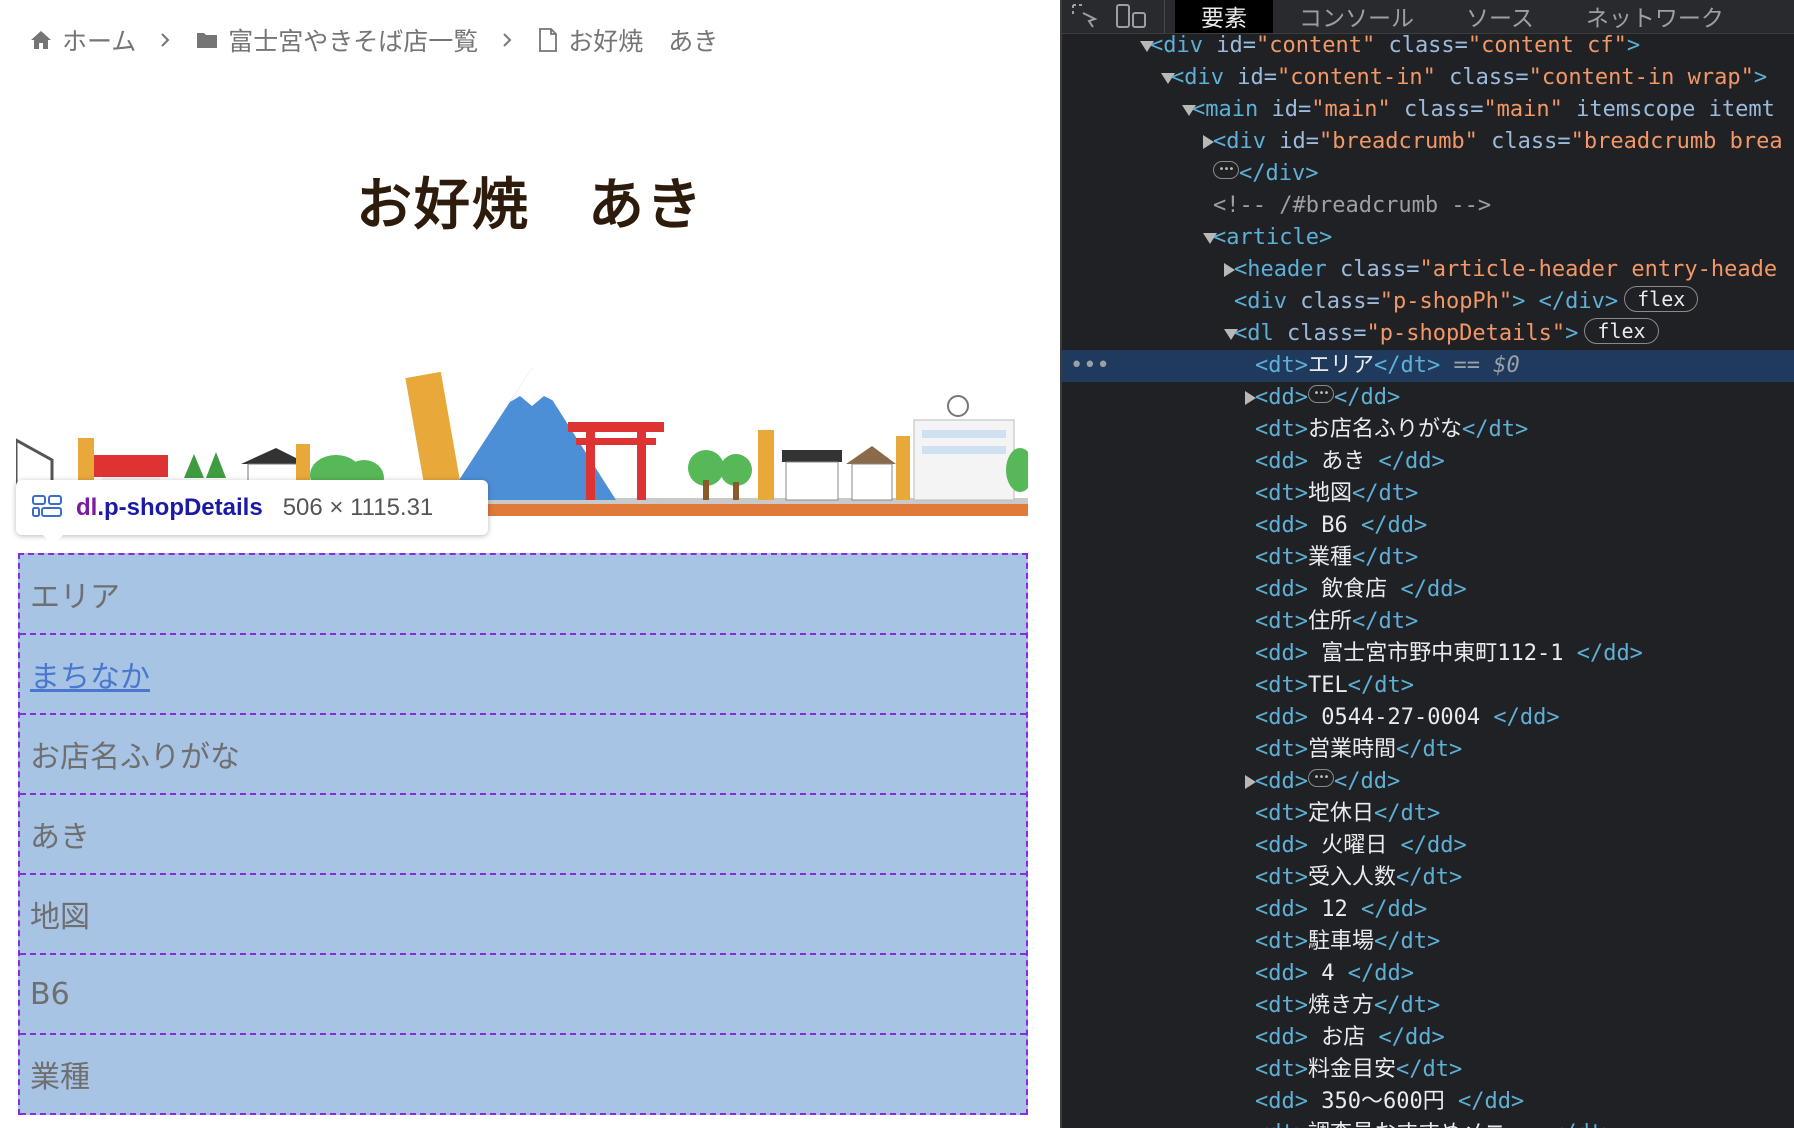 The image size is (1794, 1128). What do you see at coordinates (1265, 172) in the screenshot?
I see `dom-node-markup: </div>` at bounding box center [1265, 172].